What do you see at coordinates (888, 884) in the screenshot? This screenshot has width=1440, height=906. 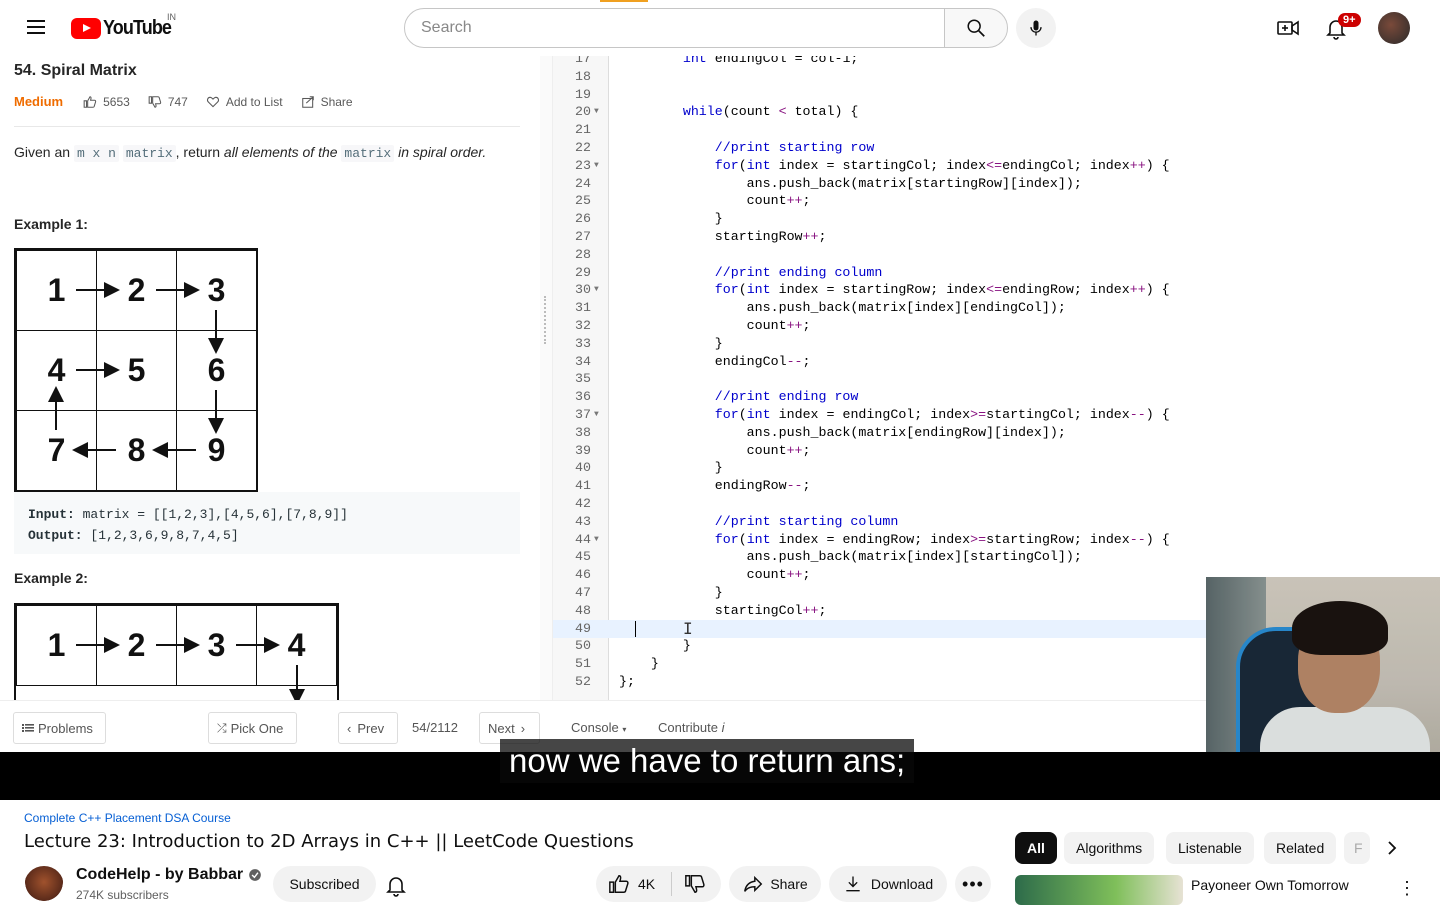 I see `download-button: Download` at bounding box center [888, 884].